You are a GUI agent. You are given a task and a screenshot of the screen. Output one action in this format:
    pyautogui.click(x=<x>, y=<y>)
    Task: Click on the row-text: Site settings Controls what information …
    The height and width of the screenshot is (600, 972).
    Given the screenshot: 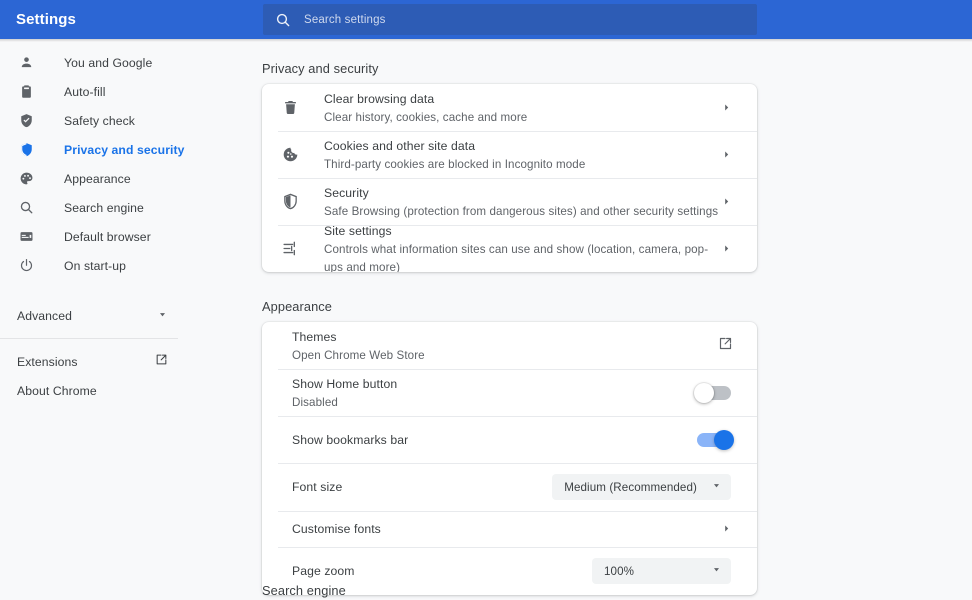 What is the action you would take?
    pyautogui.click(x=523, y=247)
    